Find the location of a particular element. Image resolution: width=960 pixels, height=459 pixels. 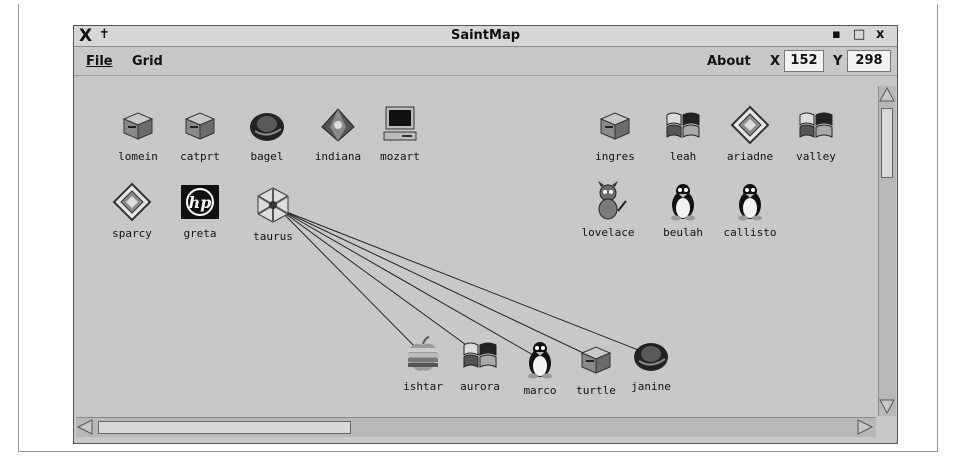

host-label: ariadne is located at coordinates (750, 156).